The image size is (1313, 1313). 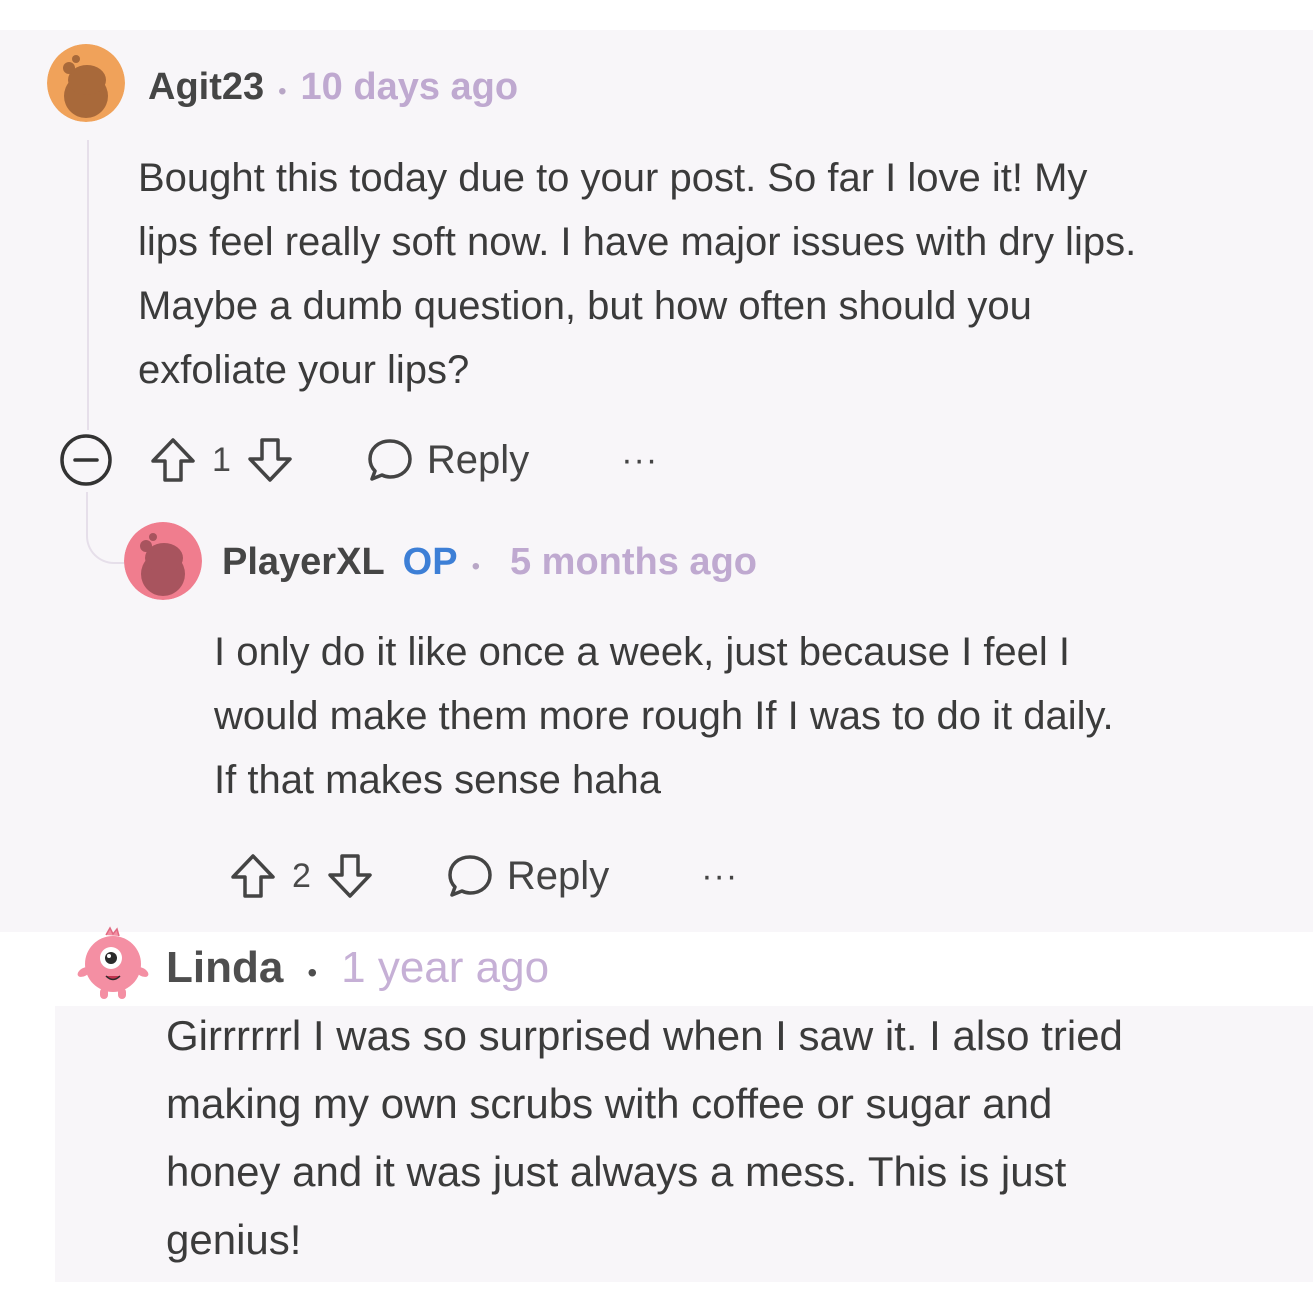 I want to click on op-badge: OP, so click(x=430, y=562).